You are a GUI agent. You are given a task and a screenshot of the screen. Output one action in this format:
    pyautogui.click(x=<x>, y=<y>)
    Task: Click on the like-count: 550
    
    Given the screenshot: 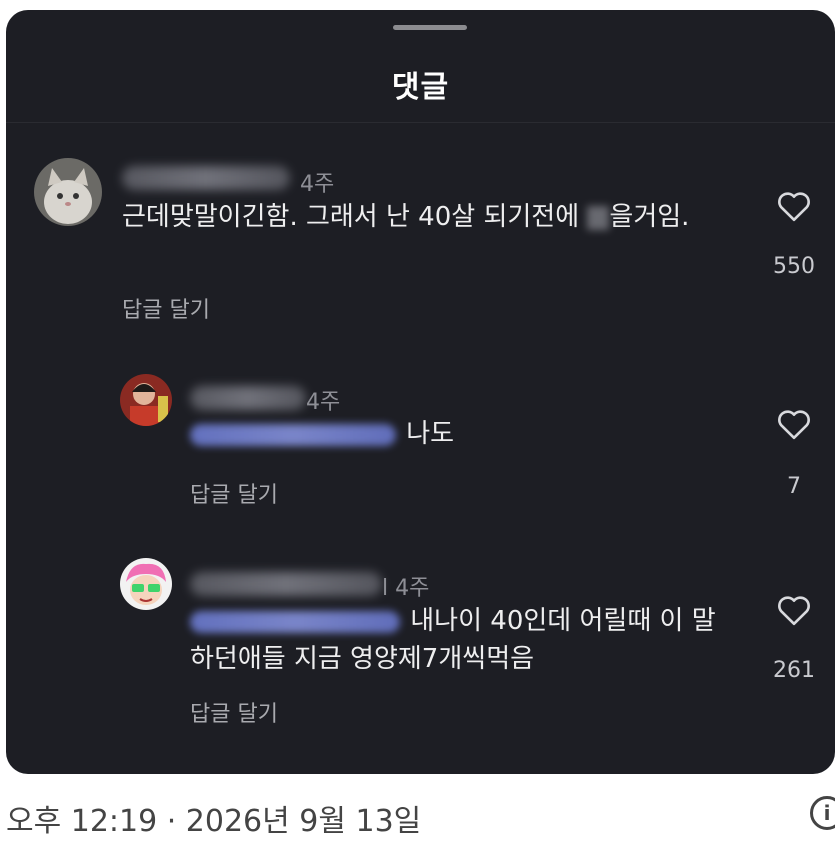 What is the action you would take?
    pyautogui.click(x=794, y=266)
    